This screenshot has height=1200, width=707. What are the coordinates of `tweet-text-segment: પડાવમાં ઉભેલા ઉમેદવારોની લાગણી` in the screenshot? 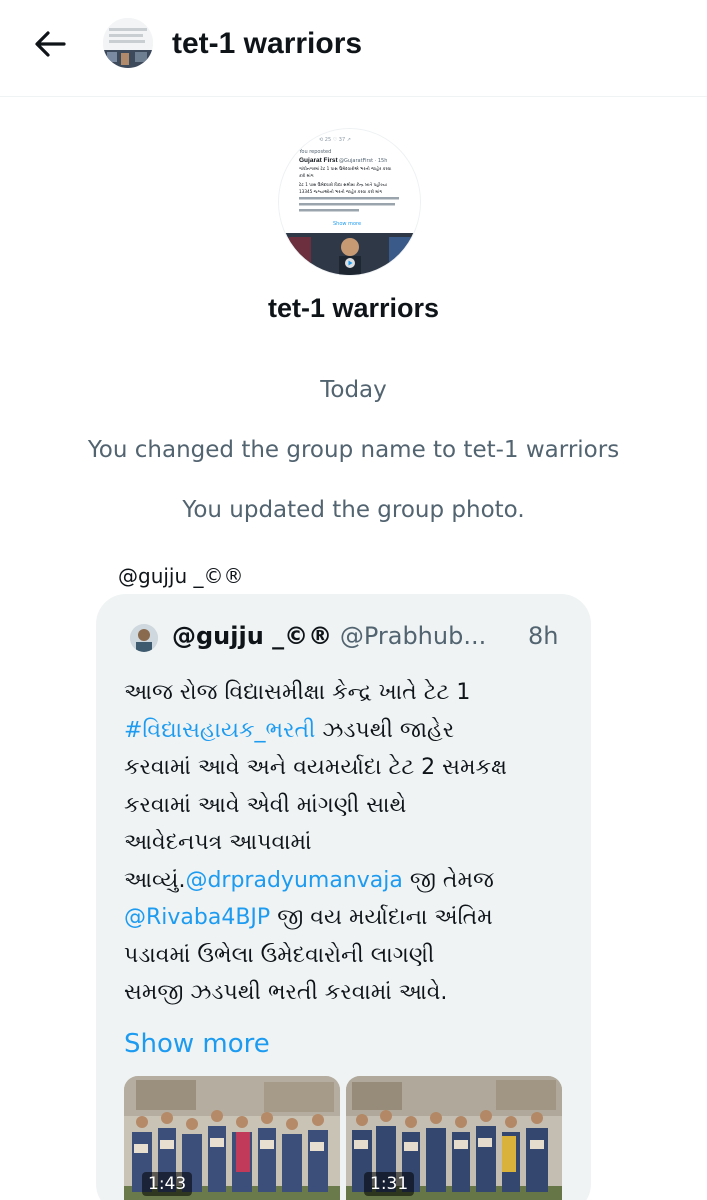 It's located at (279, 955).